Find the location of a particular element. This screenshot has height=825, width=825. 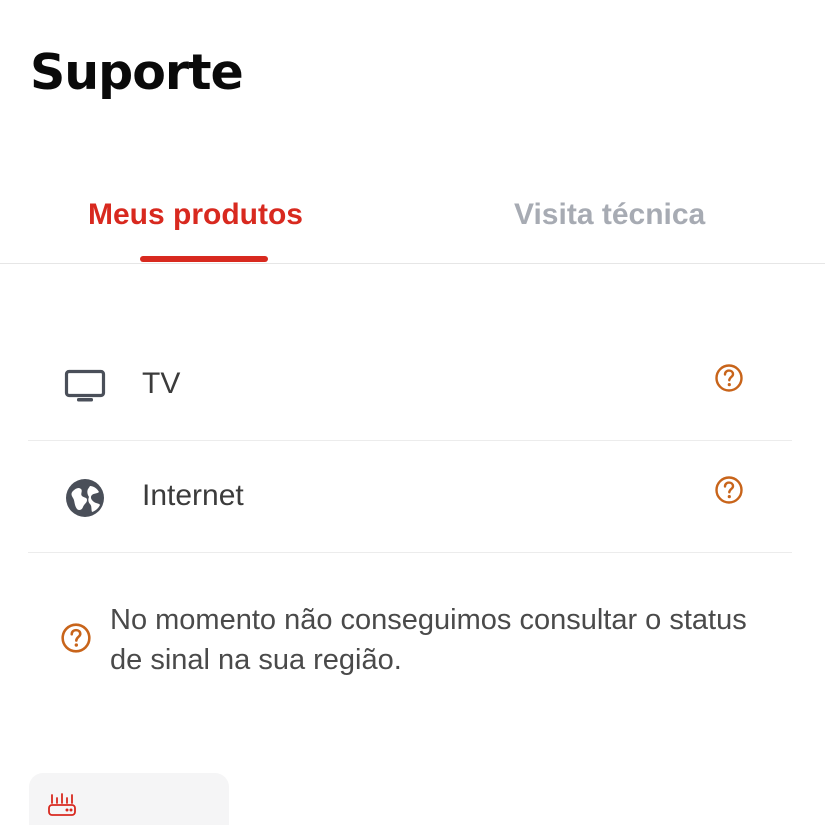

tv-icon is located at coordinates (85, 385).